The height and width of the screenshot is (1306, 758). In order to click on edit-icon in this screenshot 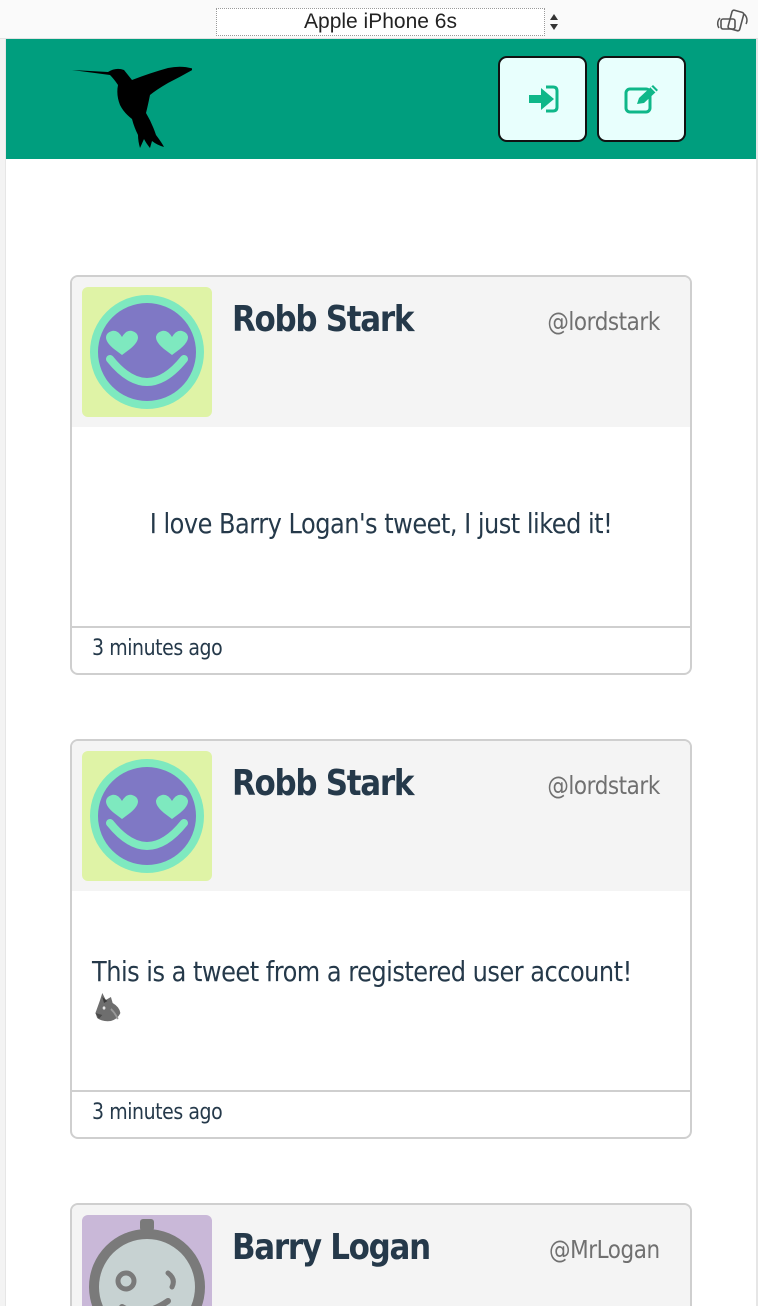, I will do `click(641, 99)`.